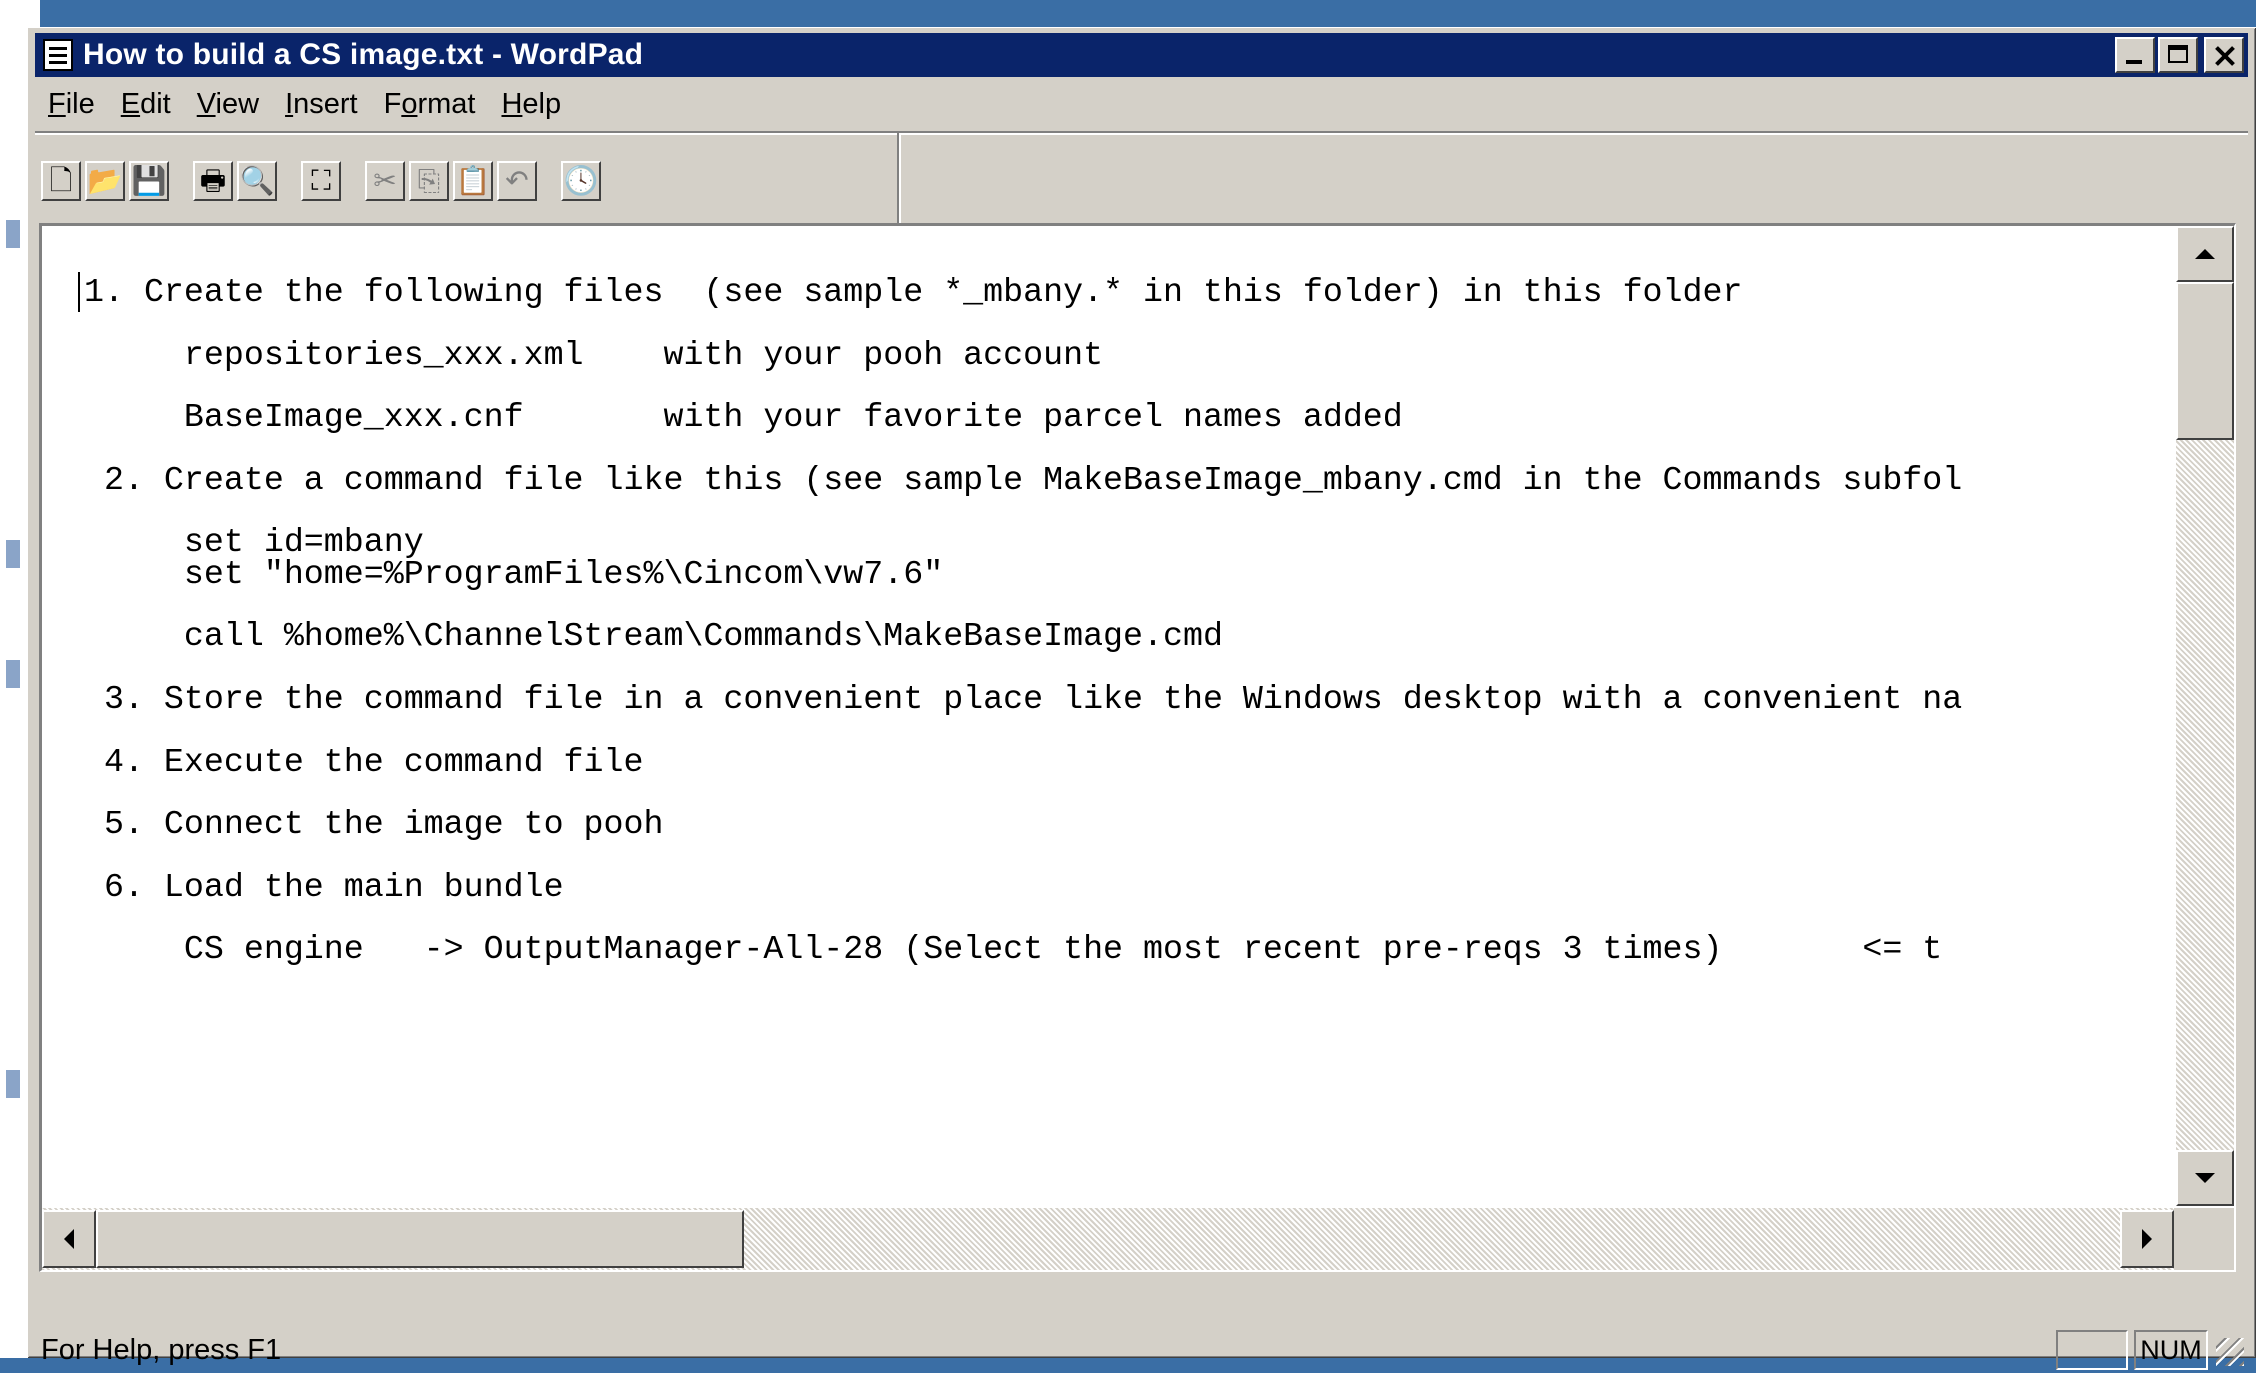 The image size is (2256, 1373). I want to click on scroll-down-button, so click(2205, 1178).